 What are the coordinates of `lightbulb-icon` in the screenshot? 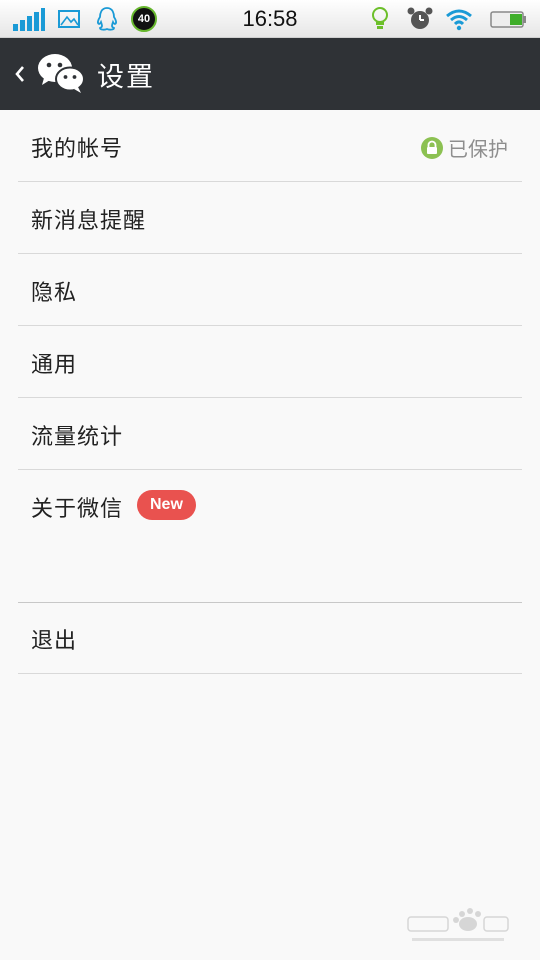 It's located at (380, 18).